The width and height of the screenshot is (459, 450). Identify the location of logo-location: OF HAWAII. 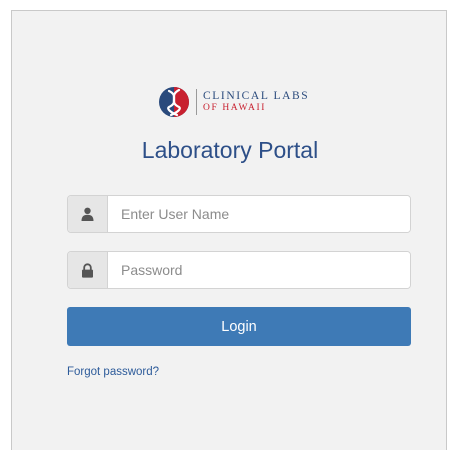
(234, 108).